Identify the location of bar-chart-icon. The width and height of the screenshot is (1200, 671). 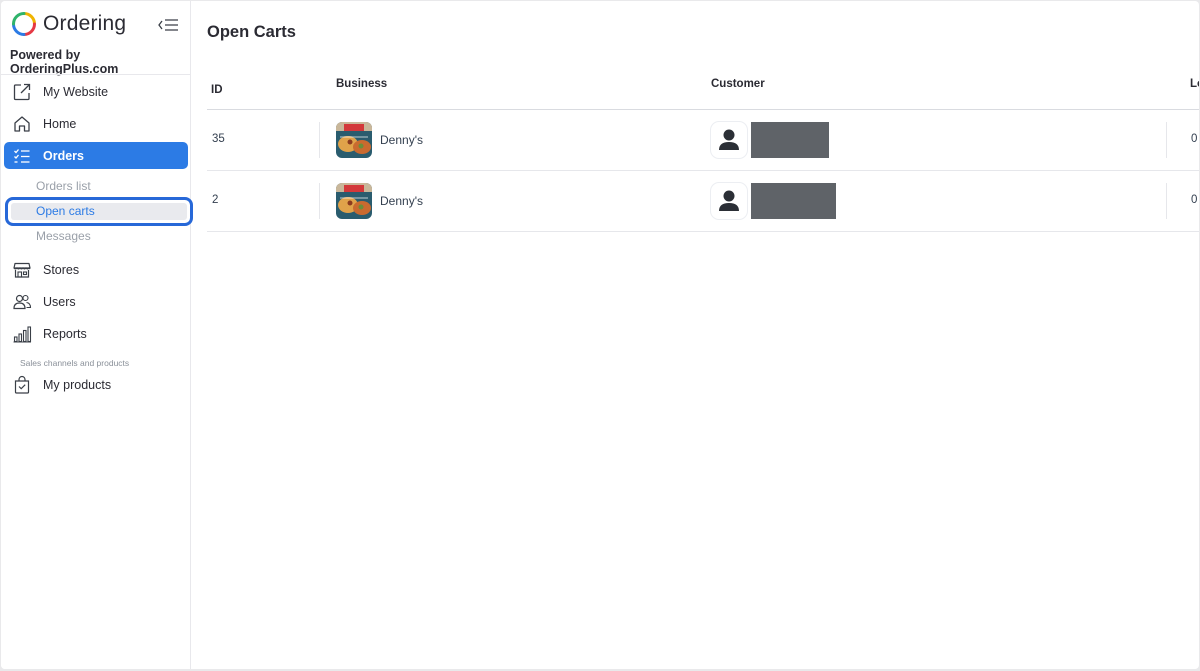
(22, 334).